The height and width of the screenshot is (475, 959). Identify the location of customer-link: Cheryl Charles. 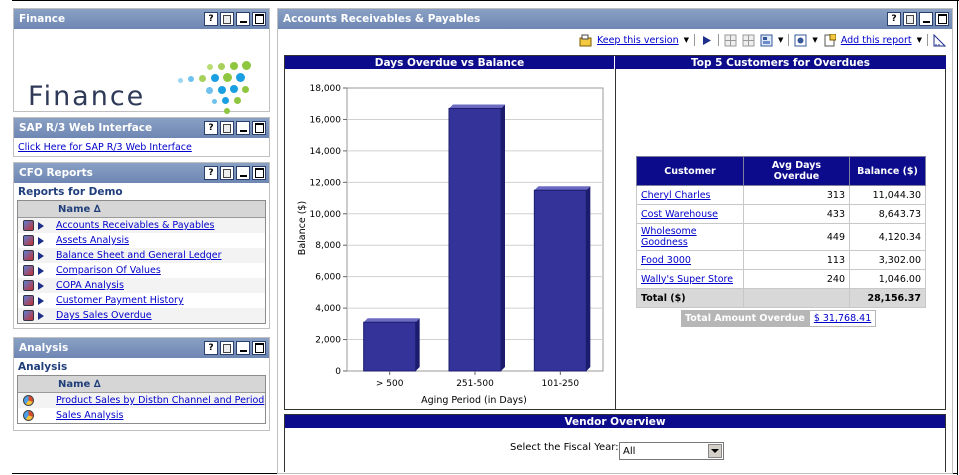
(676, 195).